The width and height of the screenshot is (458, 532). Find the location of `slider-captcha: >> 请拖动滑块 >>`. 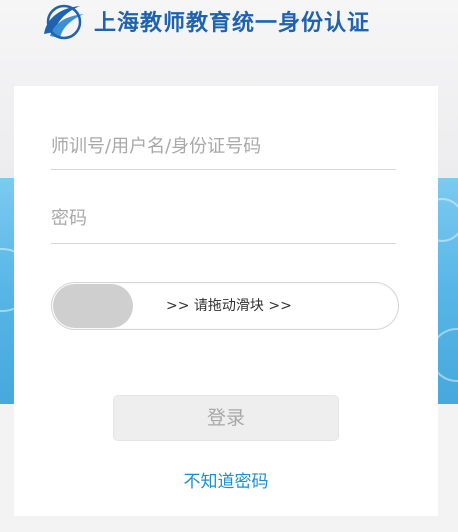

slider-captcha: >> 请拖动滑块 >> is located at coordinates (225, 306).